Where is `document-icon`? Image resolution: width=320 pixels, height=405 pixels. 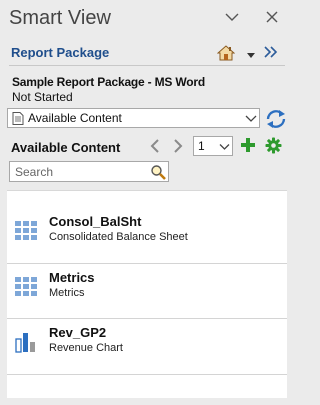 document-icon is located at coordinates (18, 118).